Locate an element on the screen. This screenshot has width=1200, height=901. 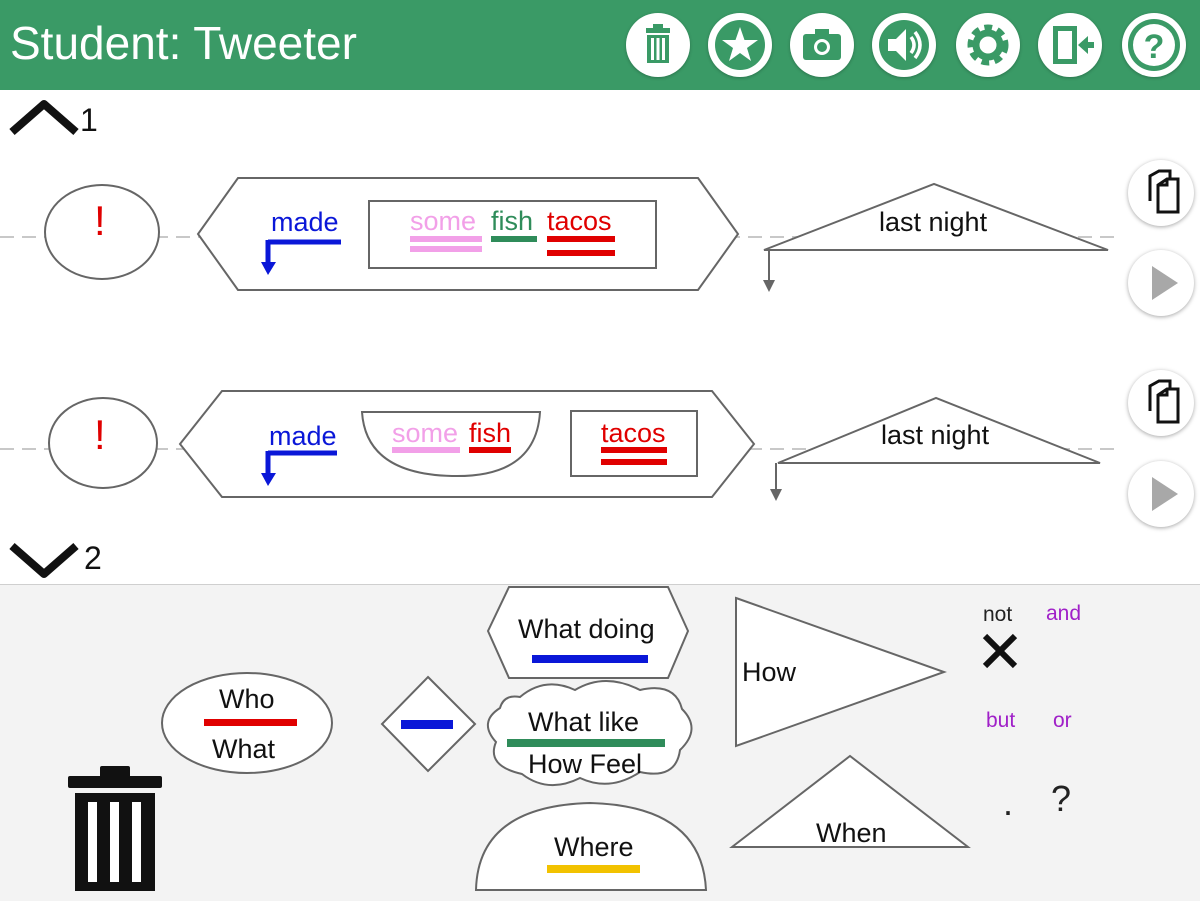
star-button is located at coordinates (740, 45).